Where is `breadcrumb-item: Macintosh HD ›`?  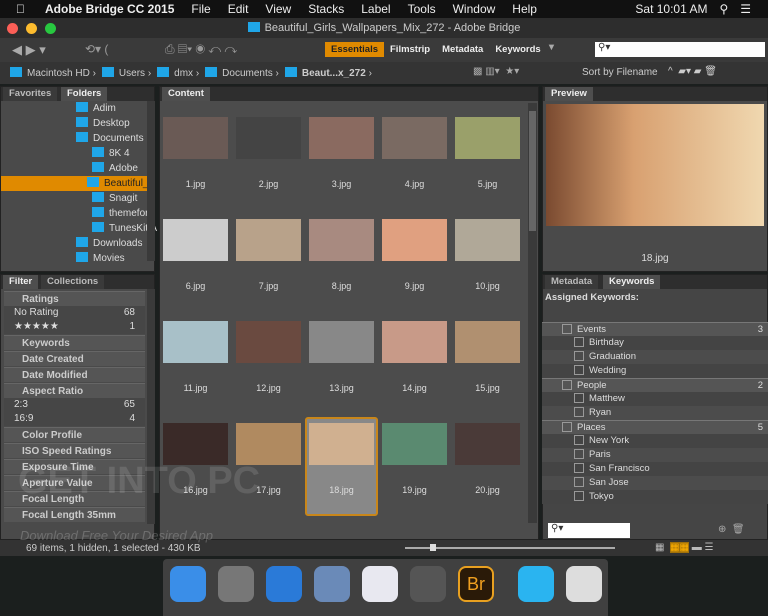 breadcrumb-item: Macintosh HD › is located at coordinates (53, 73).